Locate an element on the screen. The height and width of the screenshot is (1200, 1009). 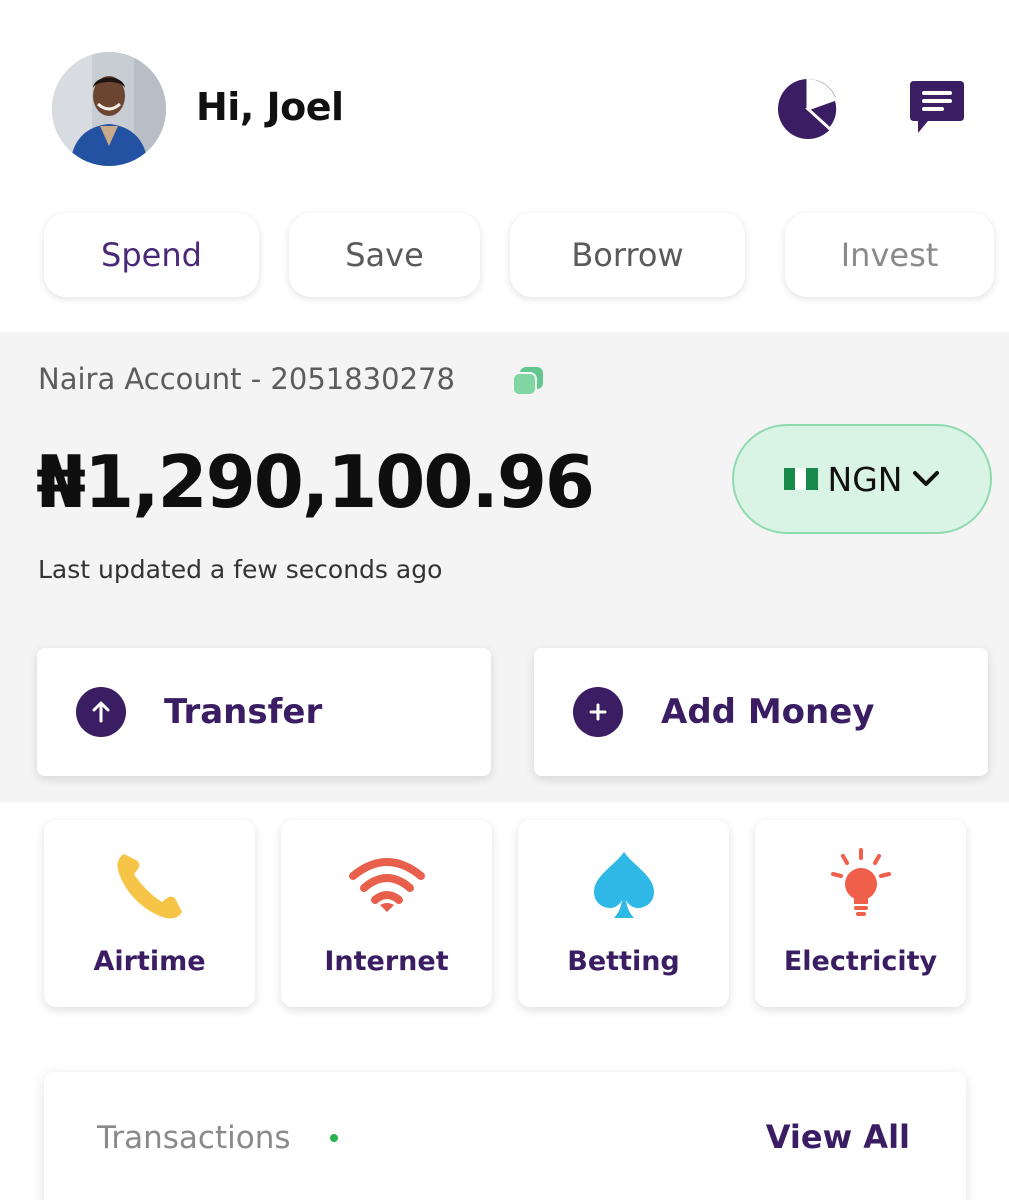
transactions-title: Transactions is located at coordinates (194, 1138).